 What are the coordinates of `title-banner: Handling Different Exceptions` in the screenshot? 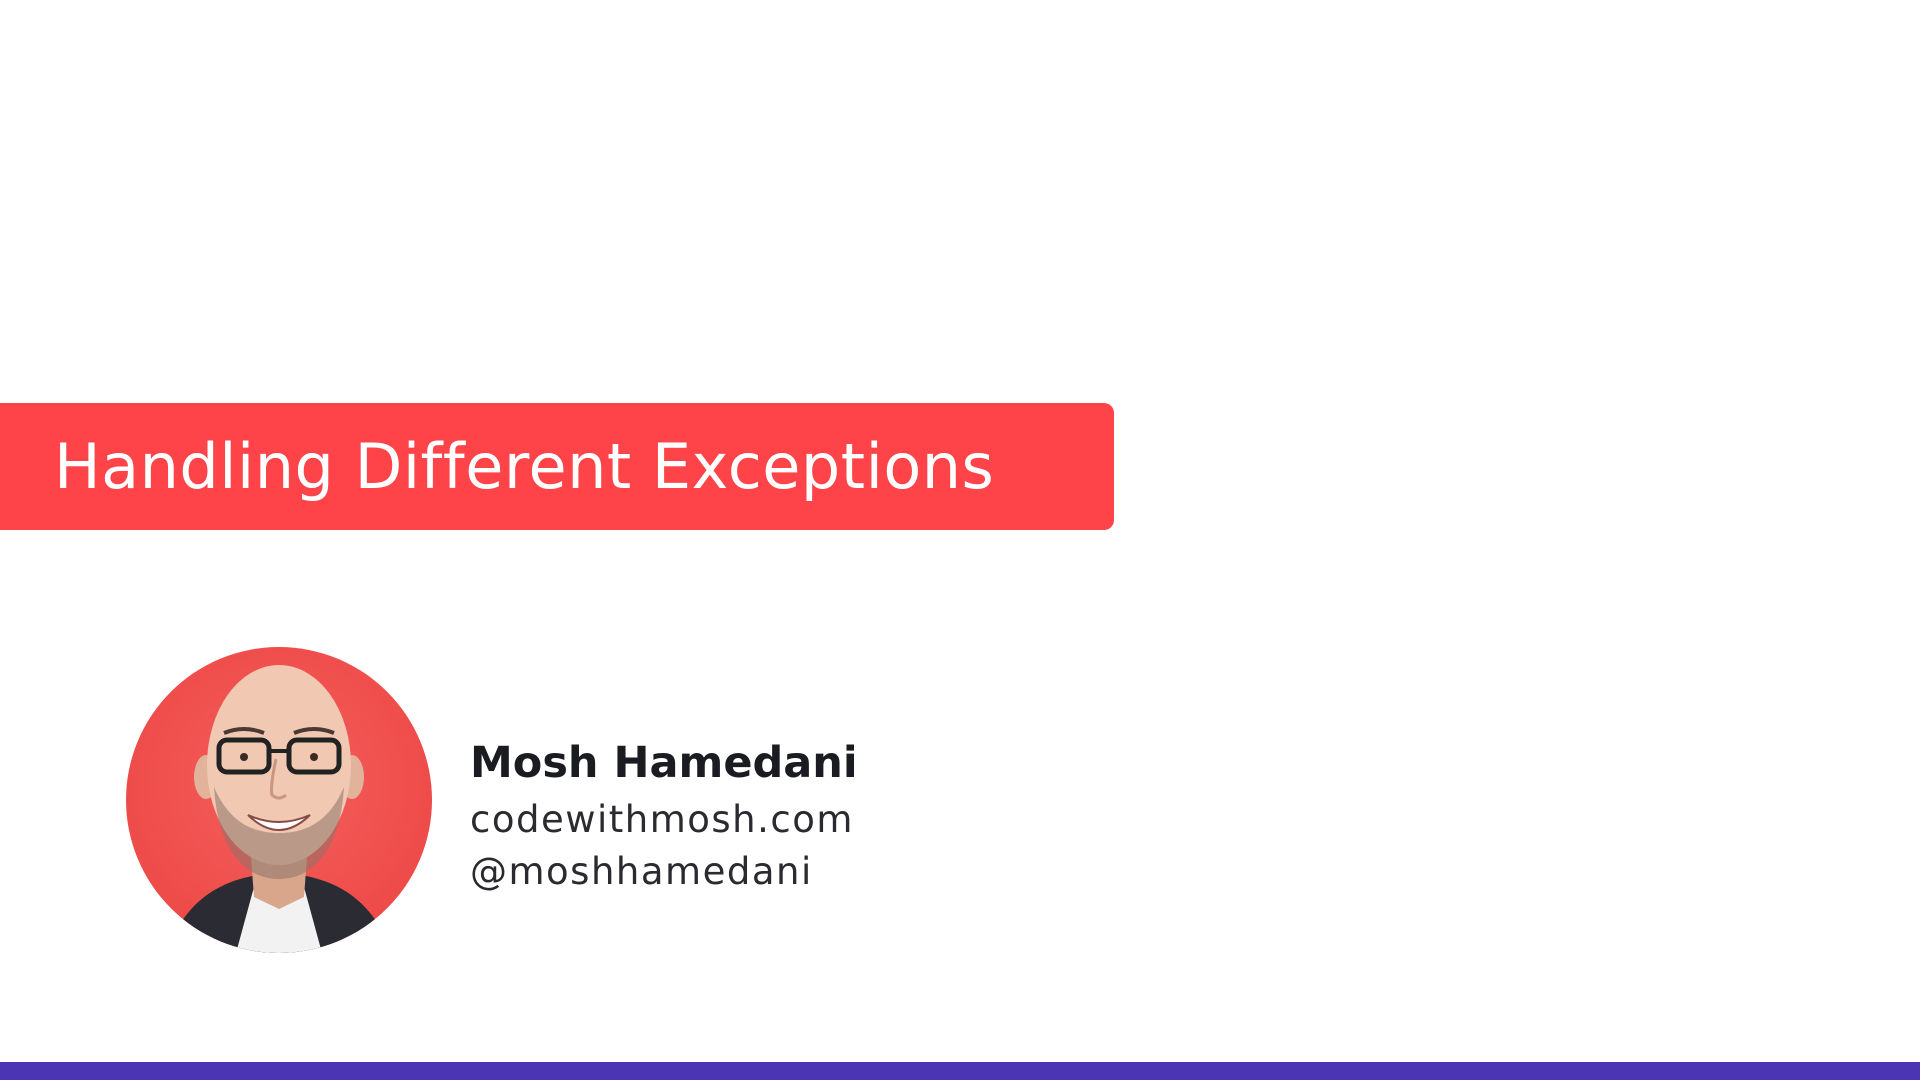 It's located at (557, 466).